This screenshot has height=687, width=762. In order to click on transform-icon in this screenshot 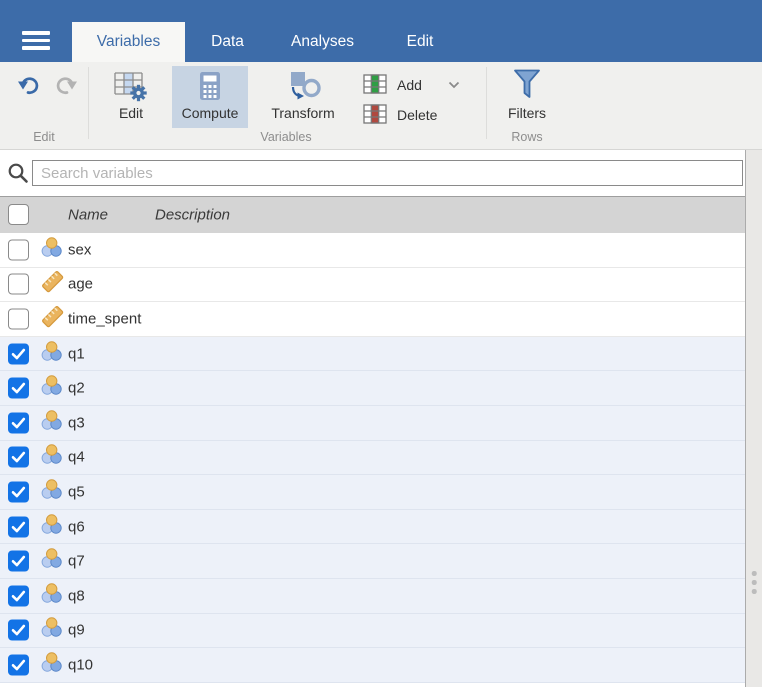, I will do `click(303, 84)`.